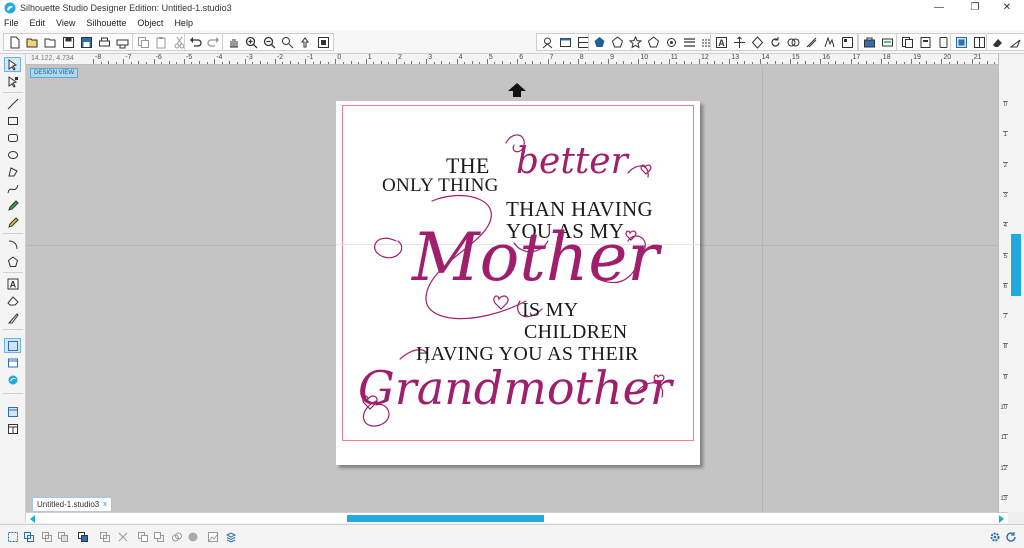  Describe the element at coordinates (105, 504) in the screenshot. I see `document-tab-close-button: x` at that location.